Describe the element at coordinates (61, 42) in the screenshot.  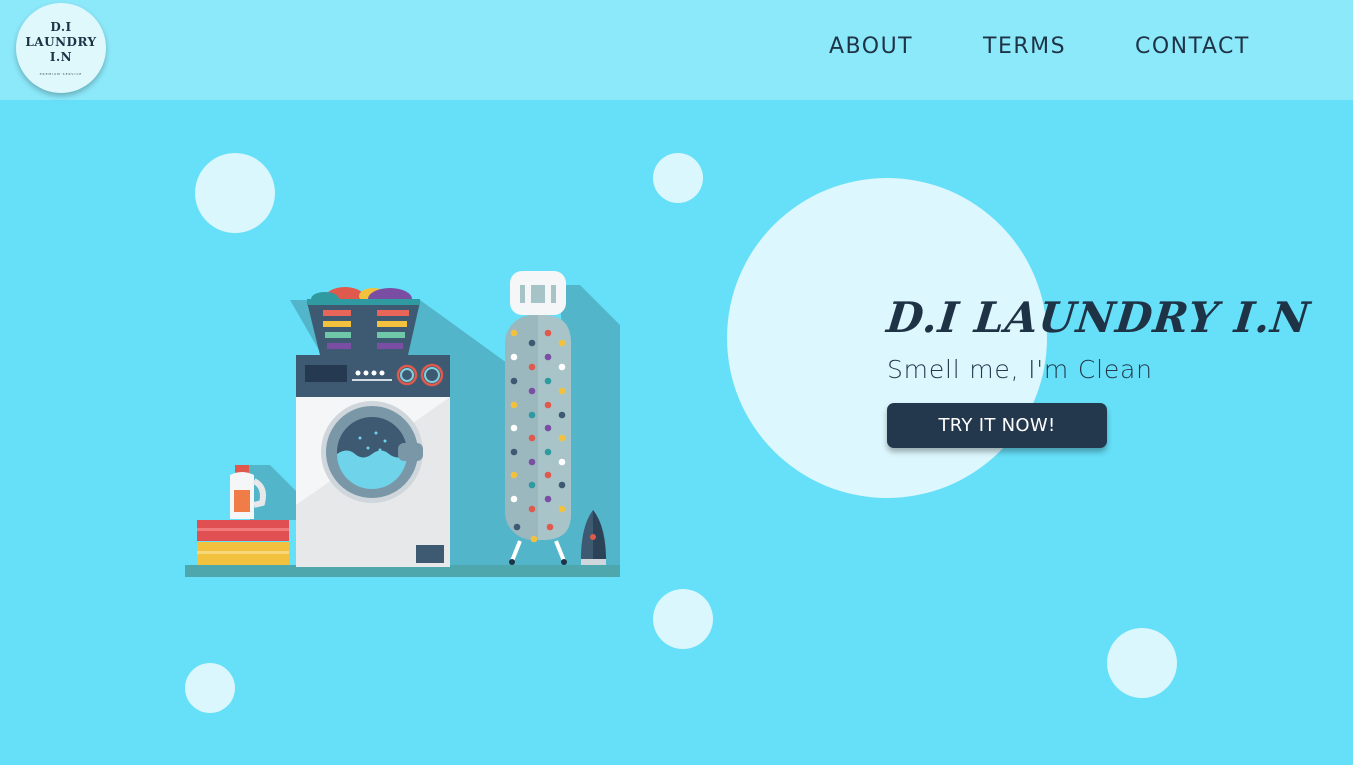
I see `logo-text-line-2: LAUNDRY` at that location.